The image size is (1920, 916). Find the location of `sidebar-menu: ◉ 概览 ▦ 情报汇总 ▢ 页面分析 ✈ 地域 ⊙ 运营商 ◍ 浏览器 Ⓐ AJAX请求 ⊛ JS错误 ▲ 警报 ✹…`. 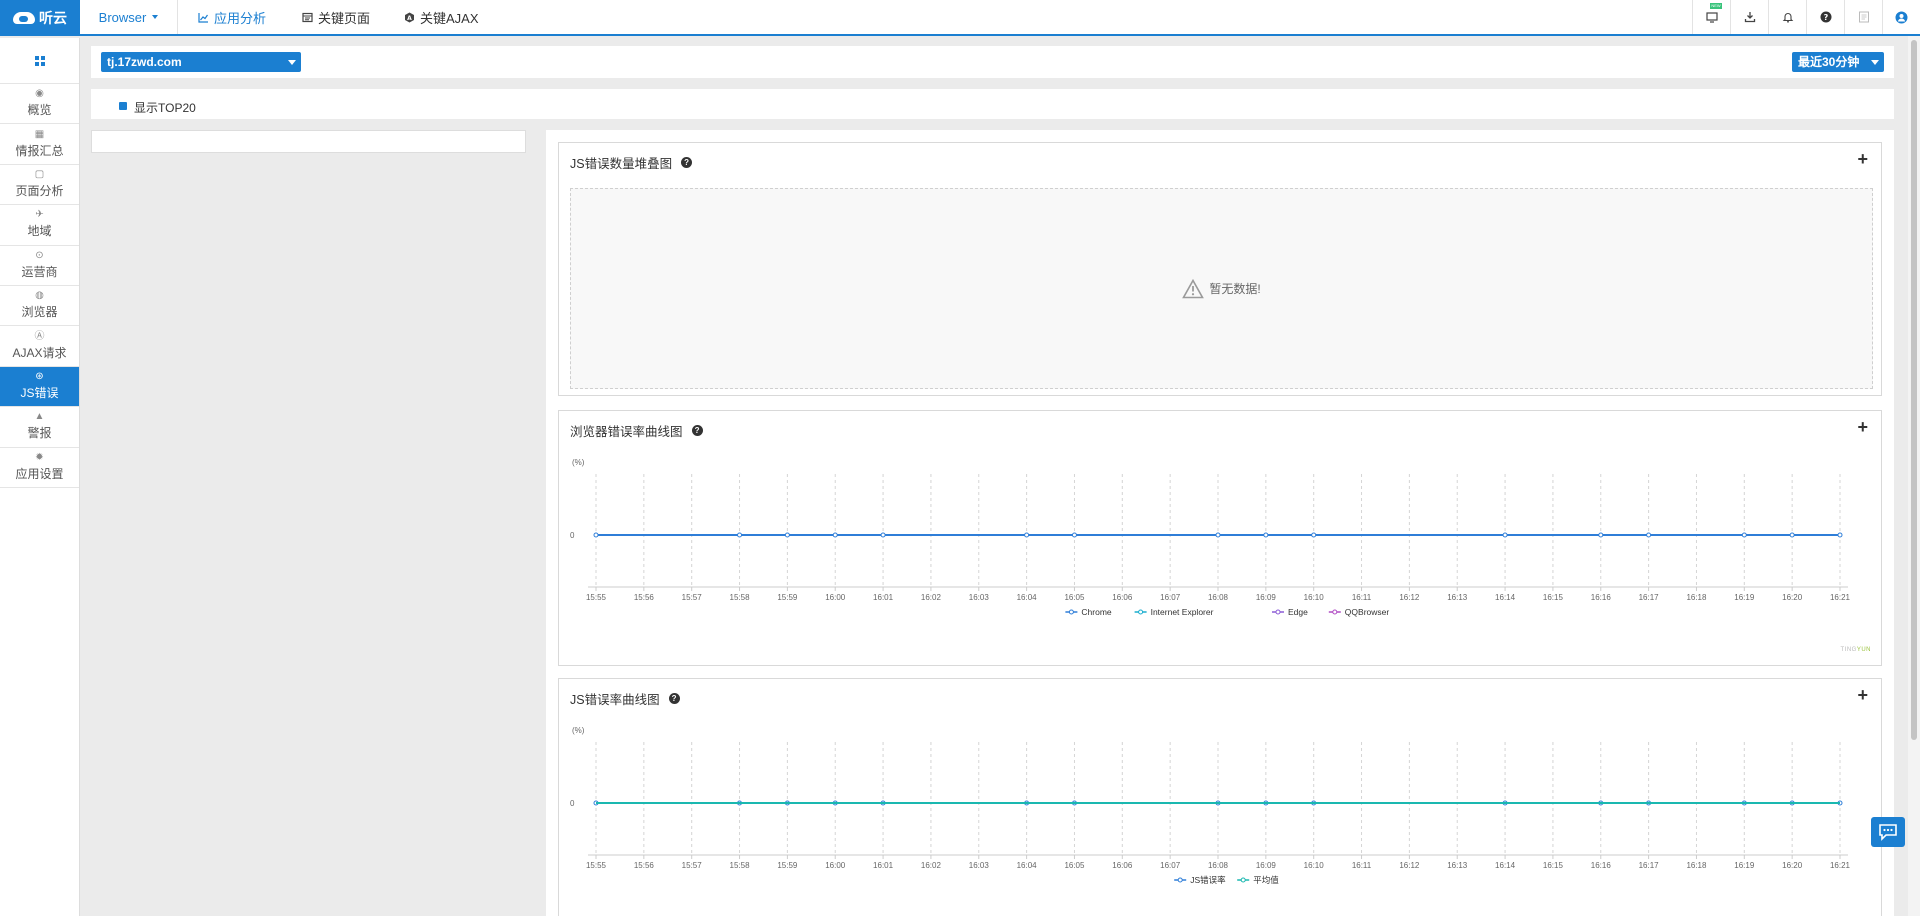

sidebar-menu: ◉ 概览 ▦ 情报汇总 ▢ 页面分析 ✈ 地域 ⊙ 运营商 ◍ 浏览器 Ⓐ AJAX请求 ⊛ JS错误 ▲ 警报 ✹… is located at coordinates (39, 286).